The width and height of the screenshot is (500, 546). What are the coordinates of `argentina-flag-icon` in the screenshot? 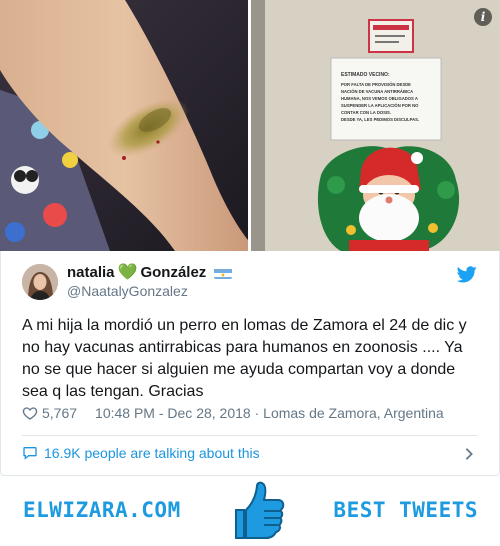 It's located at (223, 273).